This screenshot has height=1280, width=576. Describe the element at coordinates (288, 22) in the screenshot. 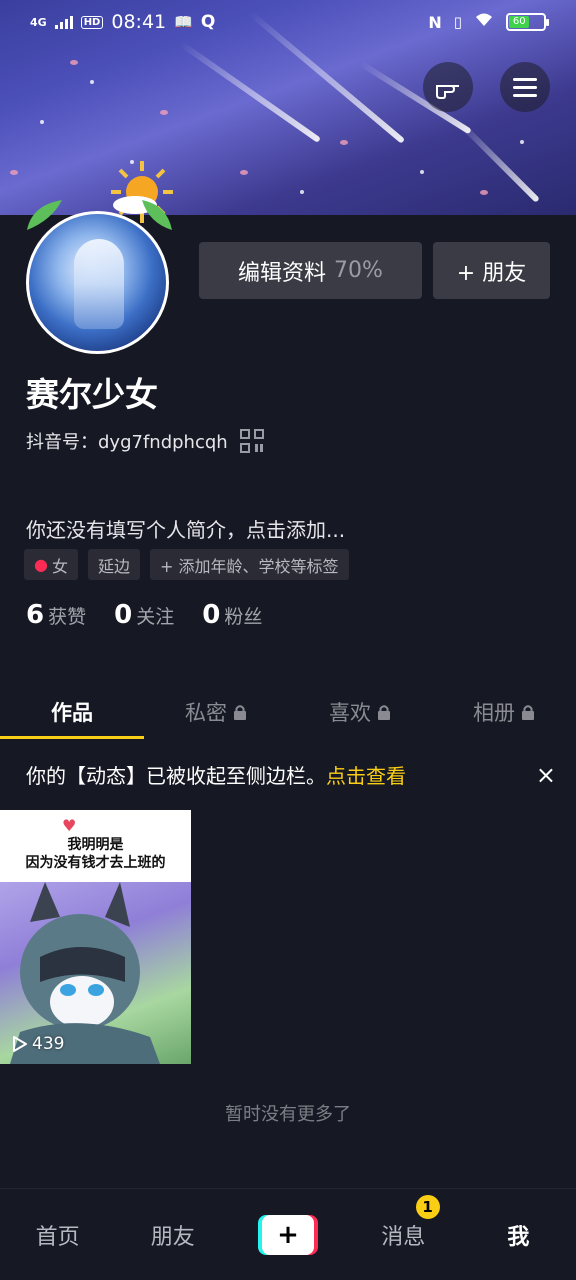

I see `status-bar: 4G HD 08:41 📖 Q N ▯ 60` at that location.